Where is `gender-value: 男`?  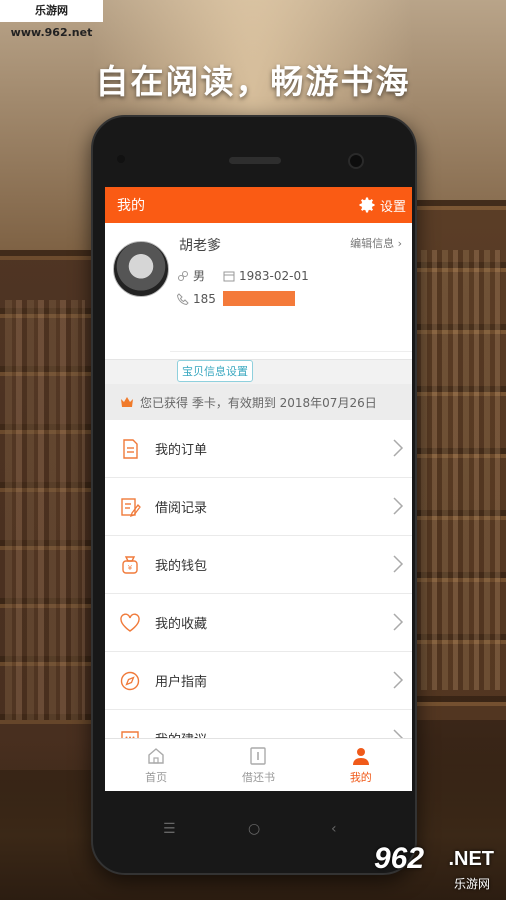 gender-value: 男 is located at coordinates (199, 276).